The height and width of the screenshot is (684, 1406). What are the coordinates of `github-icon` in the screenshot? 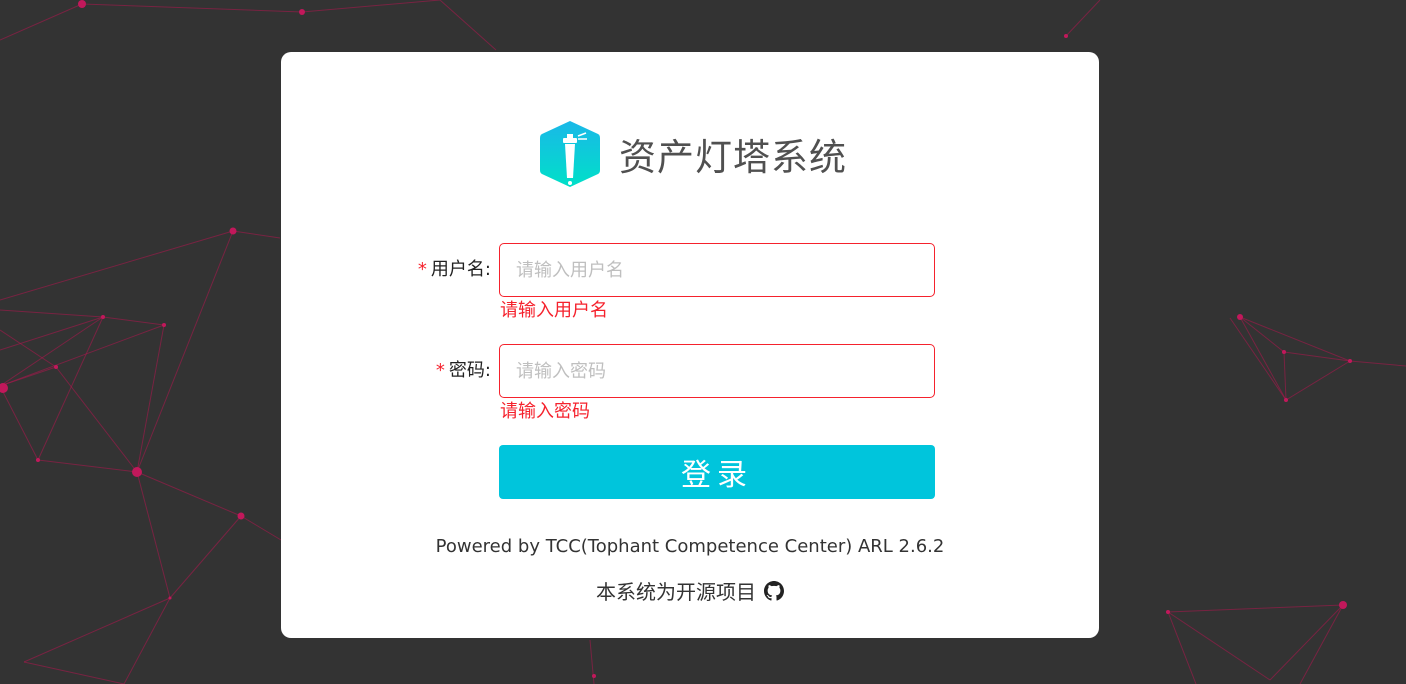 It's located at (774, 590).